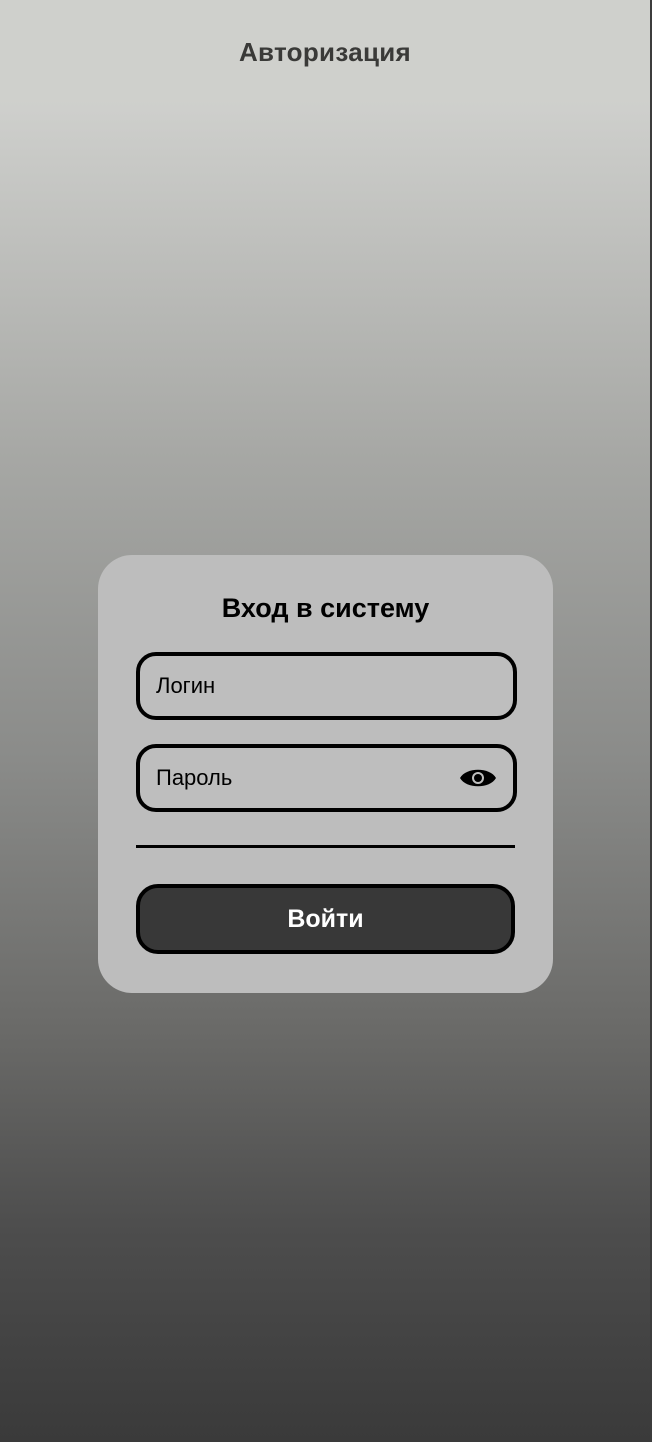  Describe the element at coordinates (325, 846) in the screenshot. I see `divider` at that location.